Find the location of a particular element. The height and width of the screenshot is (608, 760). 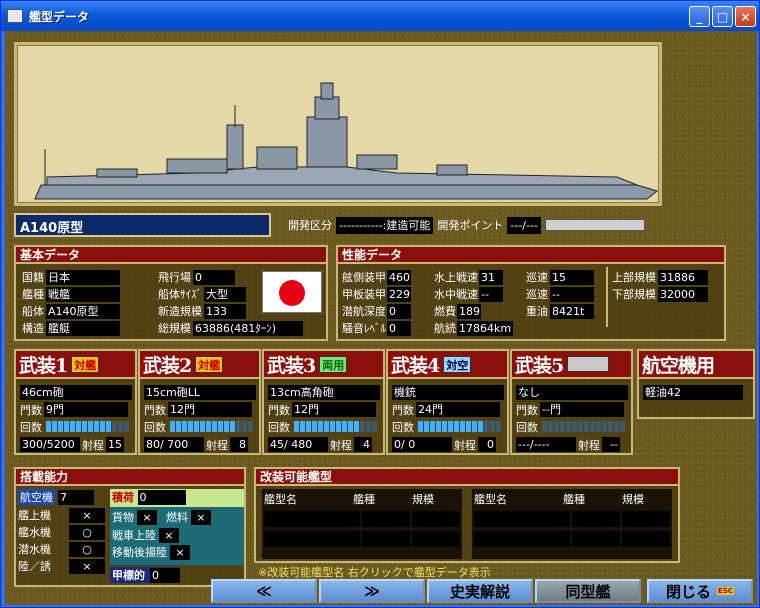

refit-note: ※改装可能艦型名 右クリックで艦型データ表示 is located at coordinates (374, 572).